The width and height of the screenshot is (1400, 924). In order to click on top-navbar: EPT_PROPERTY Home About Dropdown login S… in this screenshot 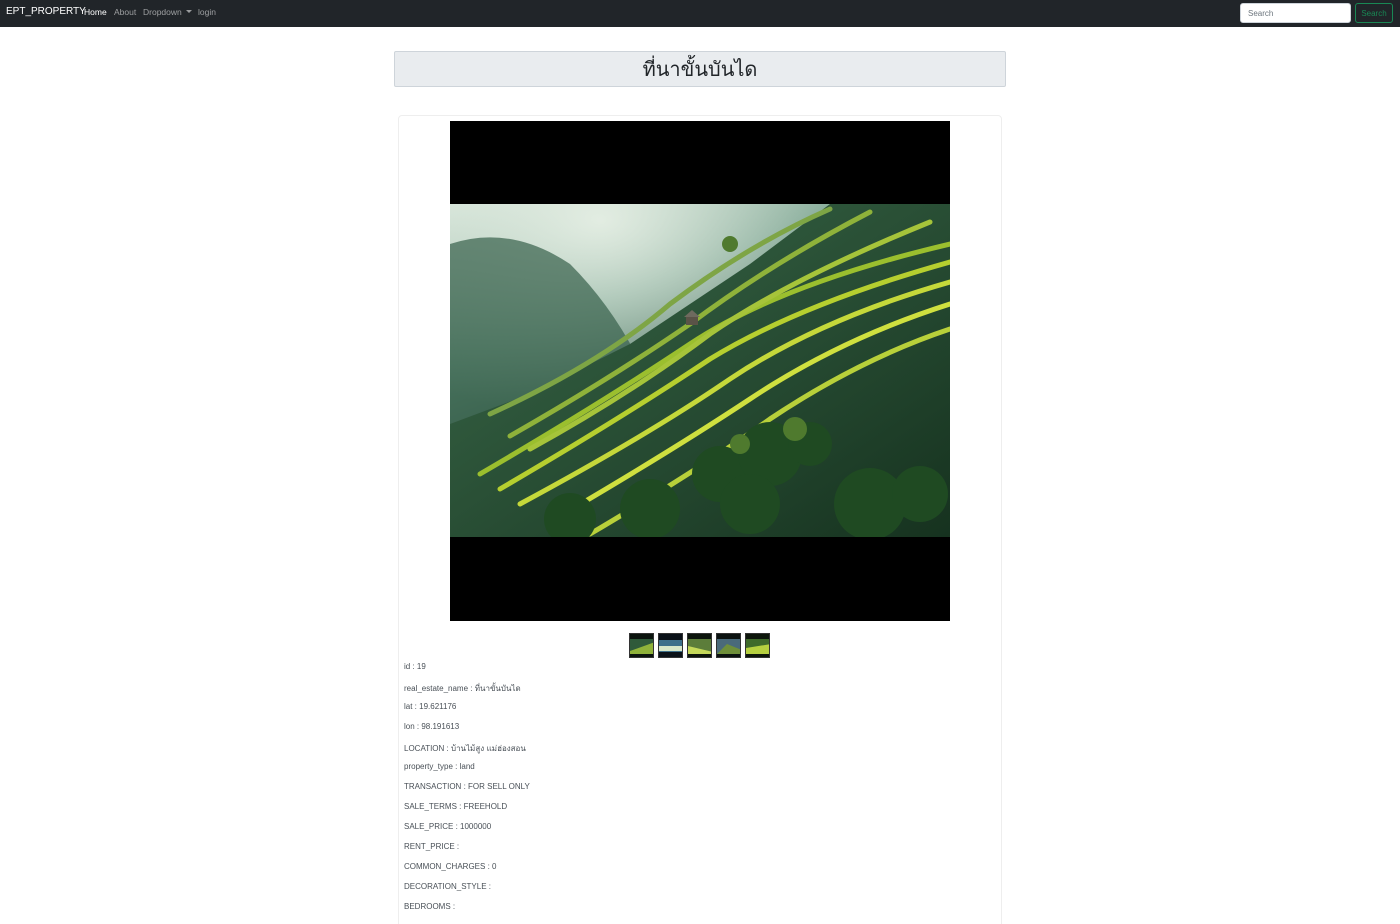, I will do `click(700, 13)`.